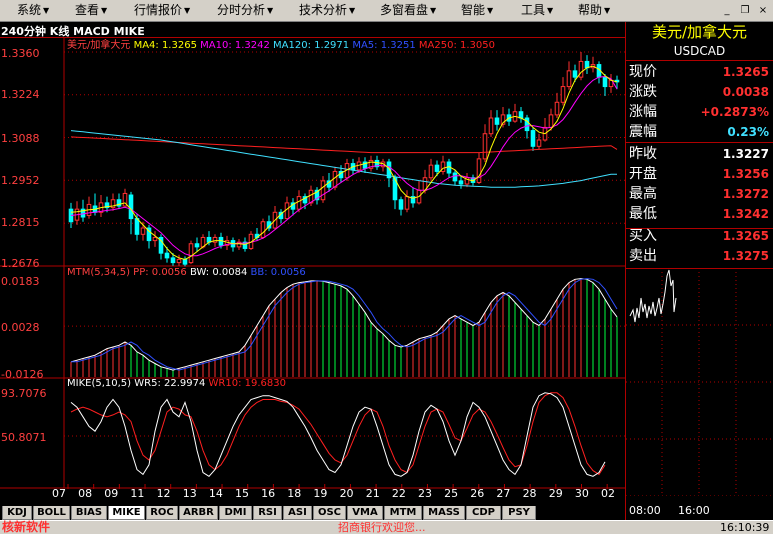  Describe the element at coordinates (608, 493) in the screenshot. I see `x-axis-label: 02` at that location.